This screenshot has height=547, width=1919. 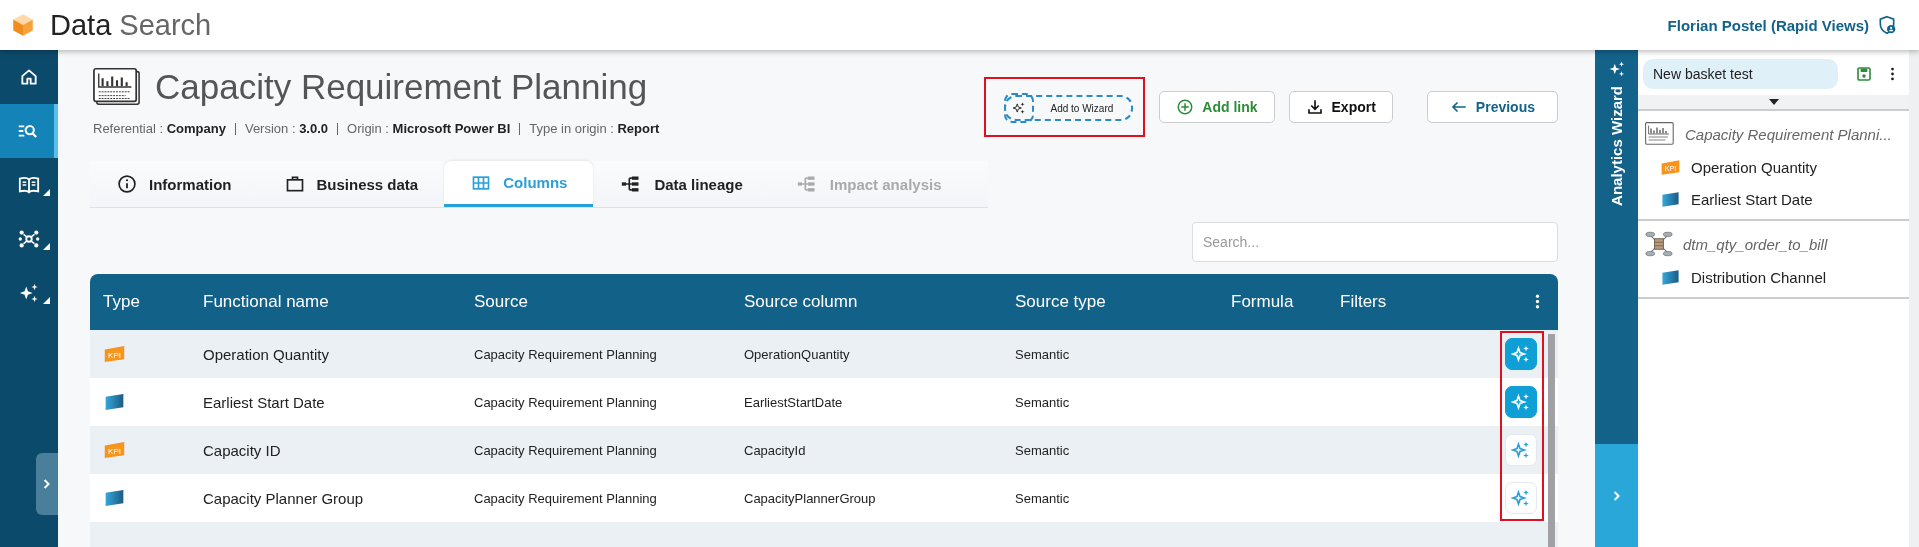 What do you see at coordinates (286, 128) in the screenshot?
I see `meta-field: Version : 3.0.0` at bounding box center [286, 128].